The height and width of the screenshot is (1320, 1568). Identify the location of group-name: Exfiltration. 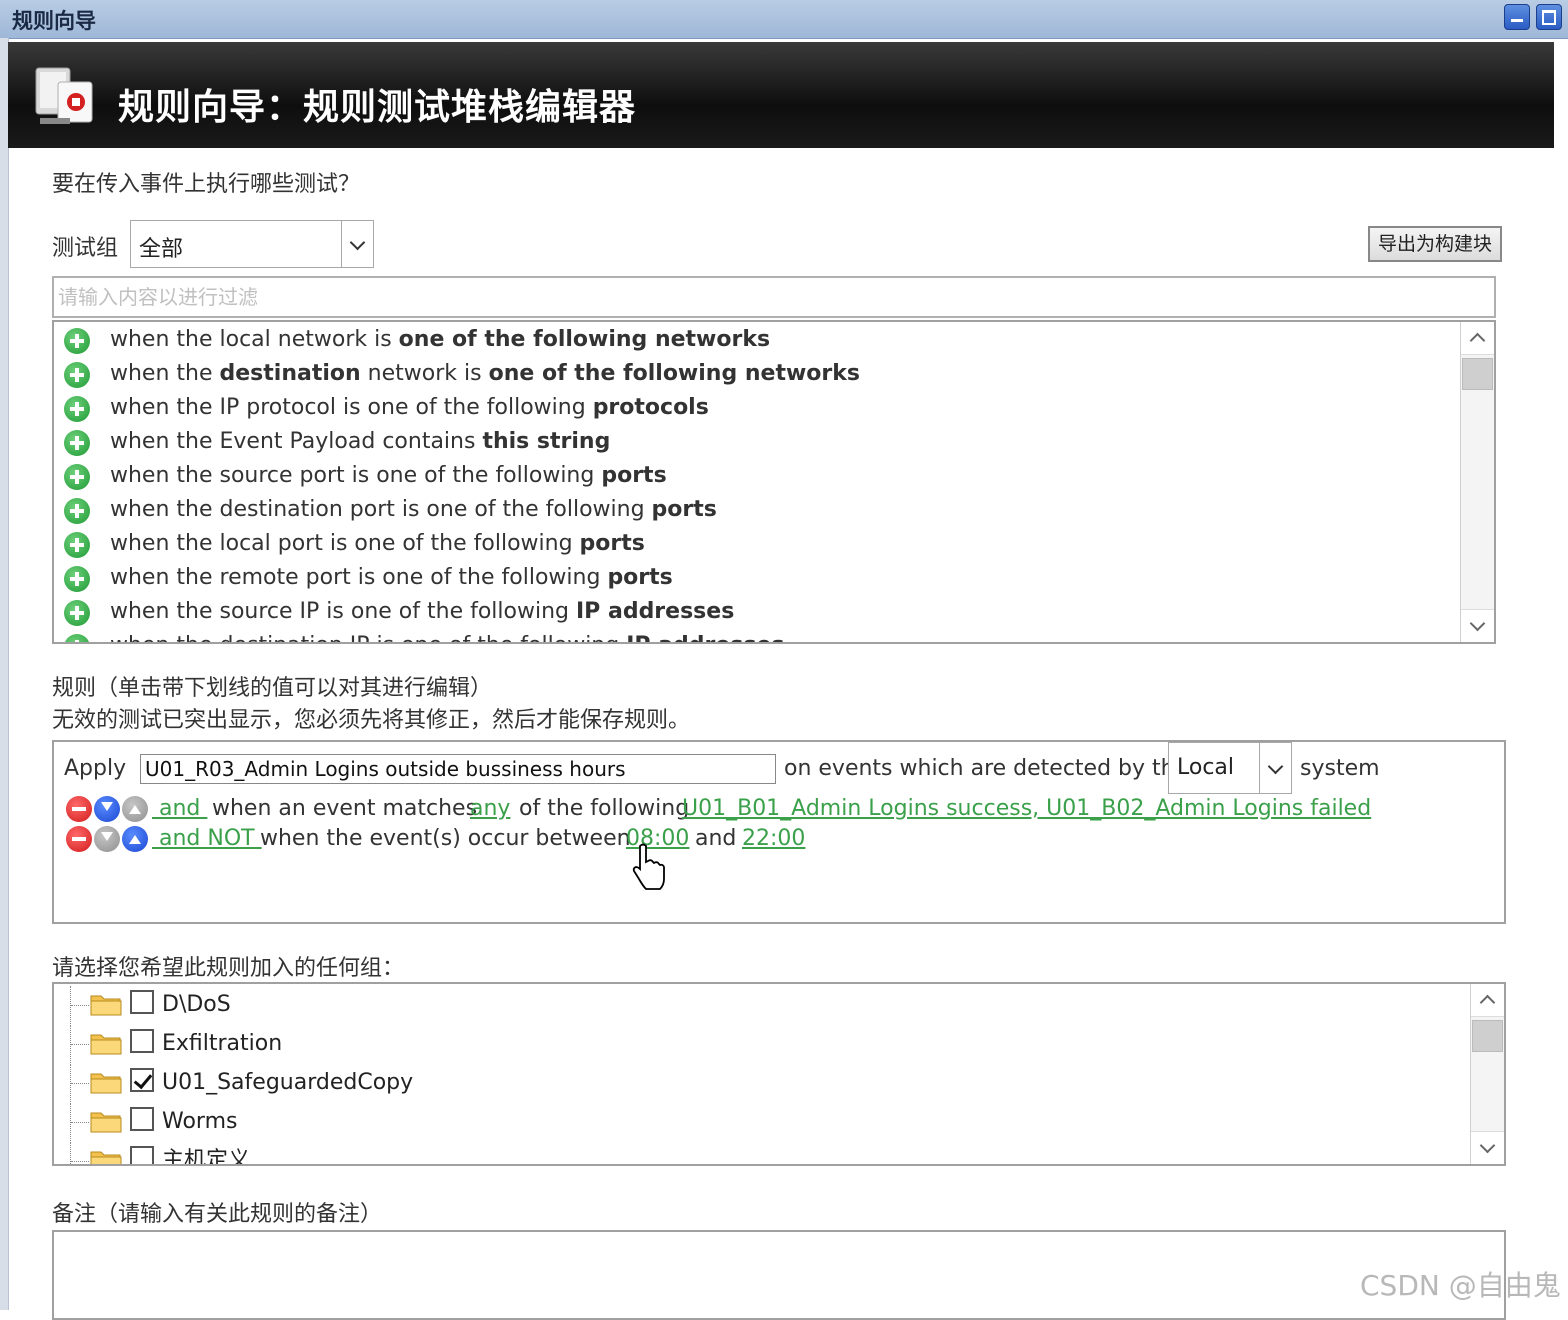
(222, 1043).